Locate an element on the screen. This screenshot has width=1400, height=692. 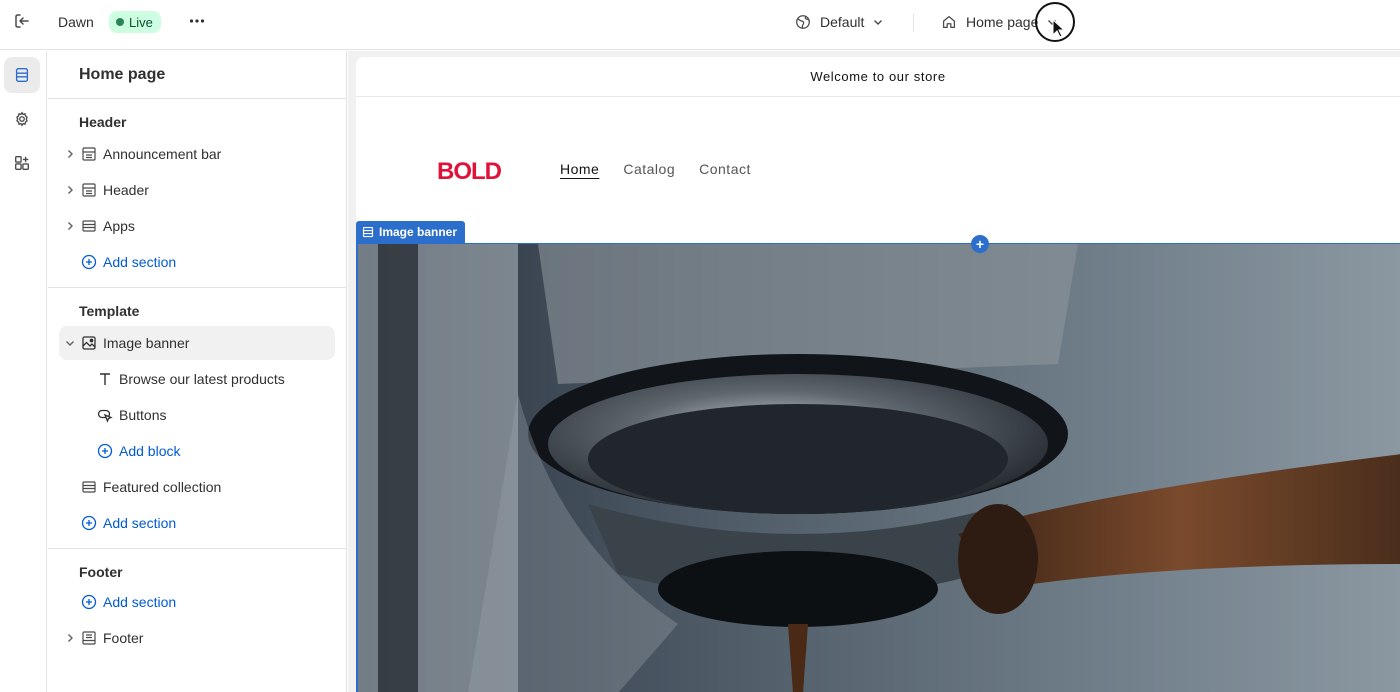
section-label: Featured collection is located at coordinates (162, 487).